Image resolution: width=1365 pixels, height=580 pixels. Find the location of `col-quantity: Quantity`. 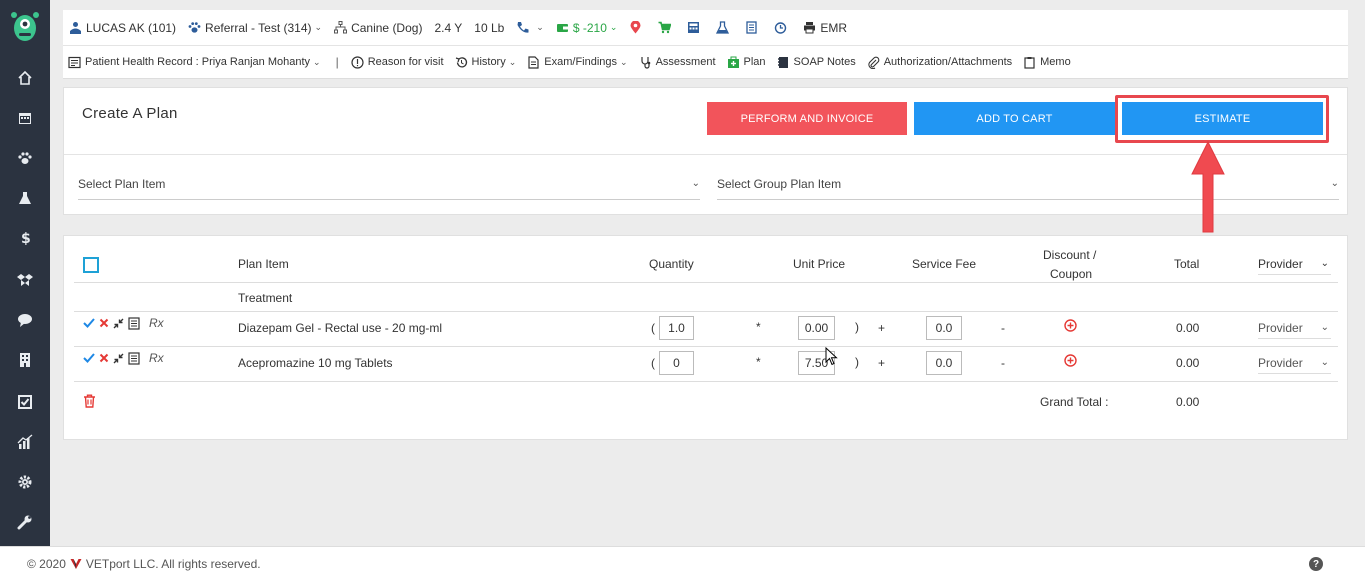

col-quantity: Quantity is located at coordinates (671, 264).